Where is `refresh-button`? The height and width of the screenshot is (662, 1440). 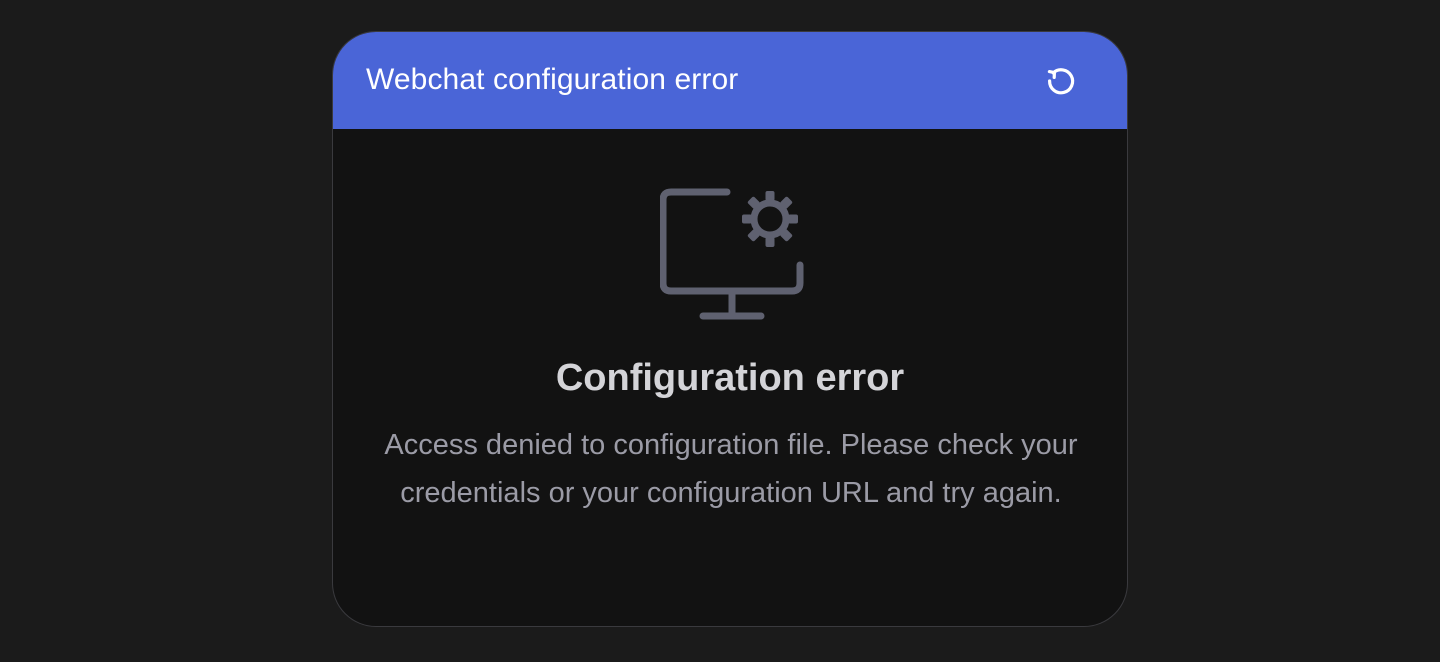
refresh-button is located at coordinates (1061, 81).